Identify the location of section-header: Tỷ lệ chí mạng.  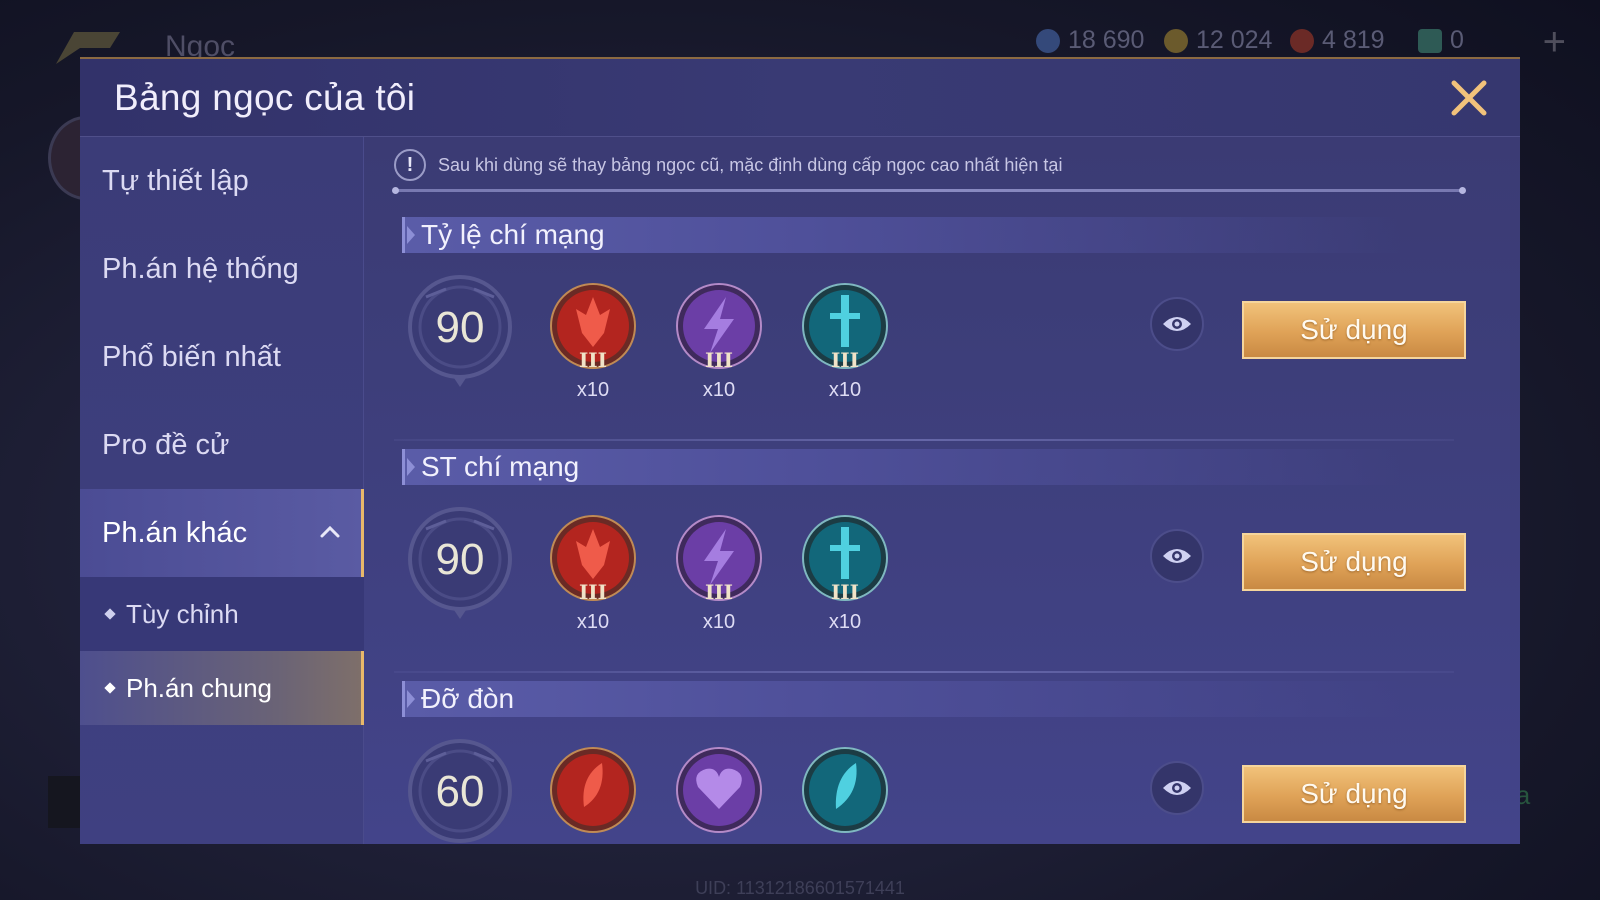
(902, 235).